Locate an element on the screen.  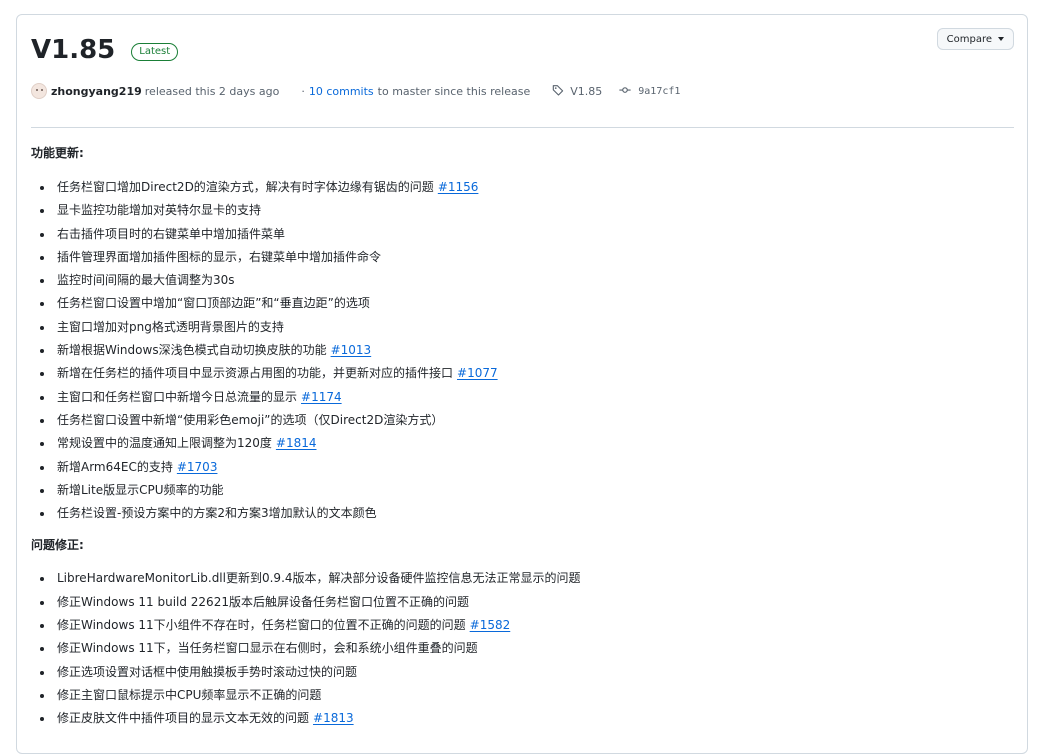
author-link: zhongyang219 is located at coordinates (96, 91).